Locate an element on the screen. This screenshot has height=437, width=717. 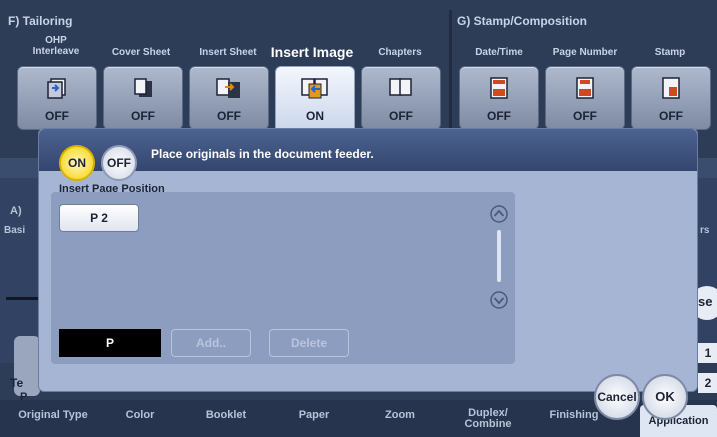
cover-sheet-status: OFF is located at coordinates (143, 116).